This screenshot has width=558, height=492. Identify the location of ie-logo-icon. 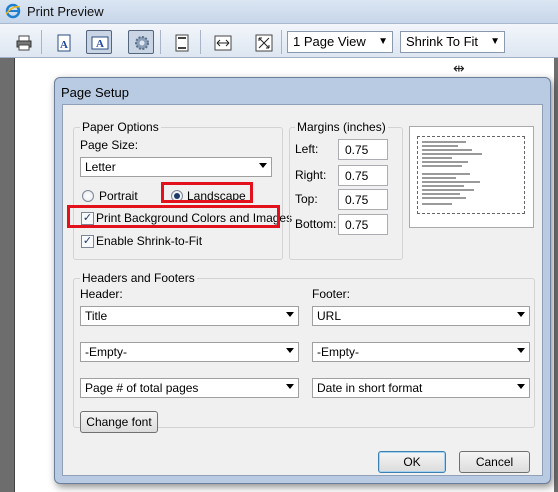
(13, 11).